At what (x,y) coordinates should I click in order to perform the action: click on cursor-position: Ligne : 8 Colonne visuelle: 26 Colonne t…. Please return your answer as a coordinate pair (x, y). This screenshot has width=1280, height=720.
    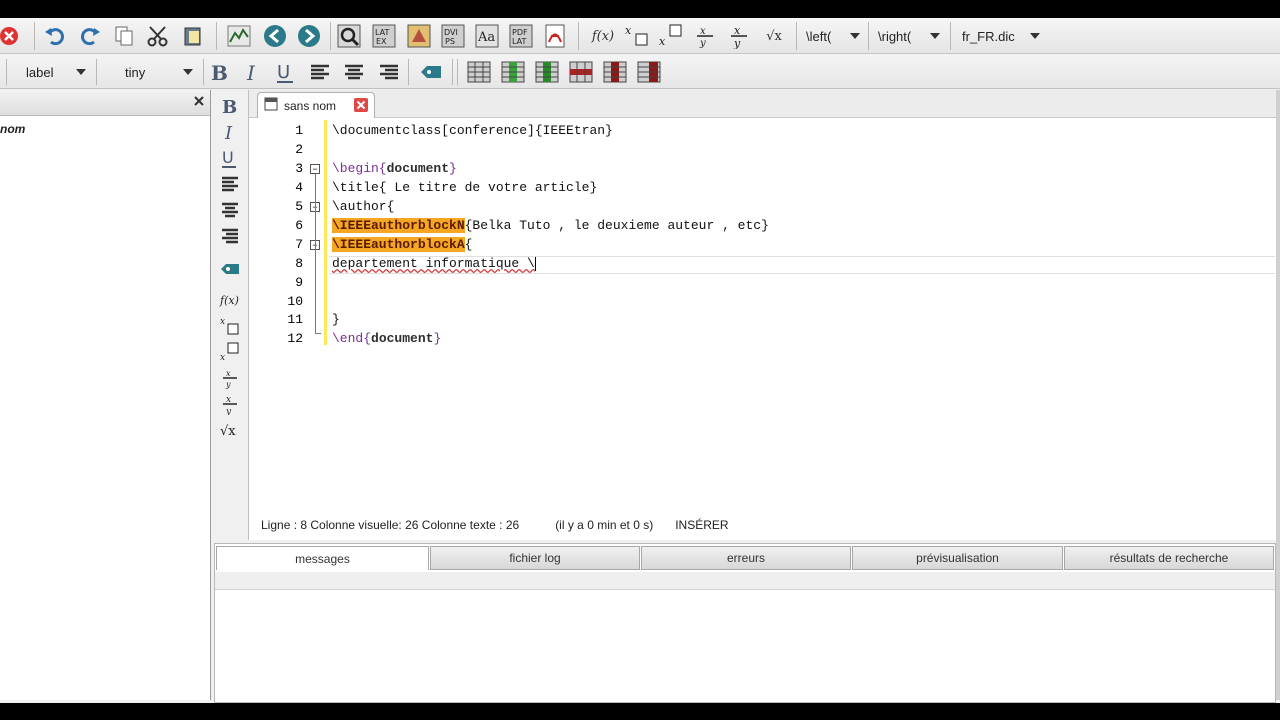
    Looking at the image, I should click on (390, 525).